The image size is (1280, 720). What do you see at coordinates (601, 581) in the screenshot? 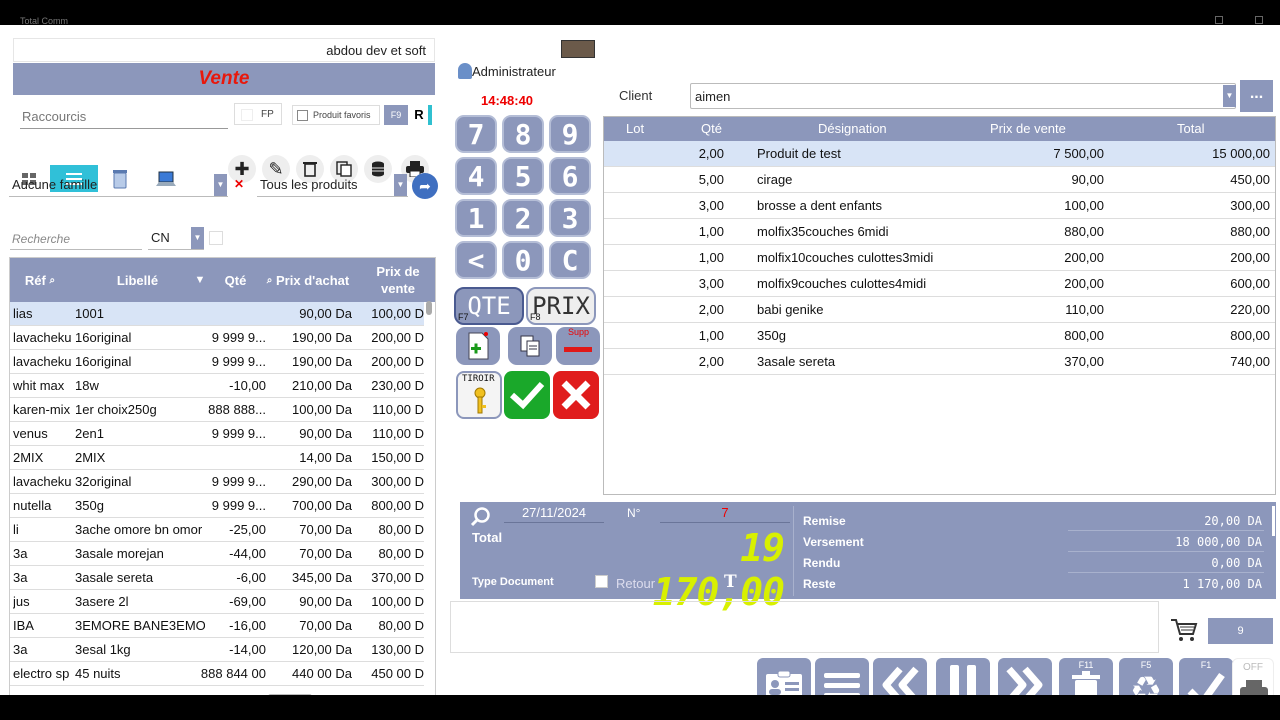
I see `retour-checkbox` at bounding box center [601, 581].